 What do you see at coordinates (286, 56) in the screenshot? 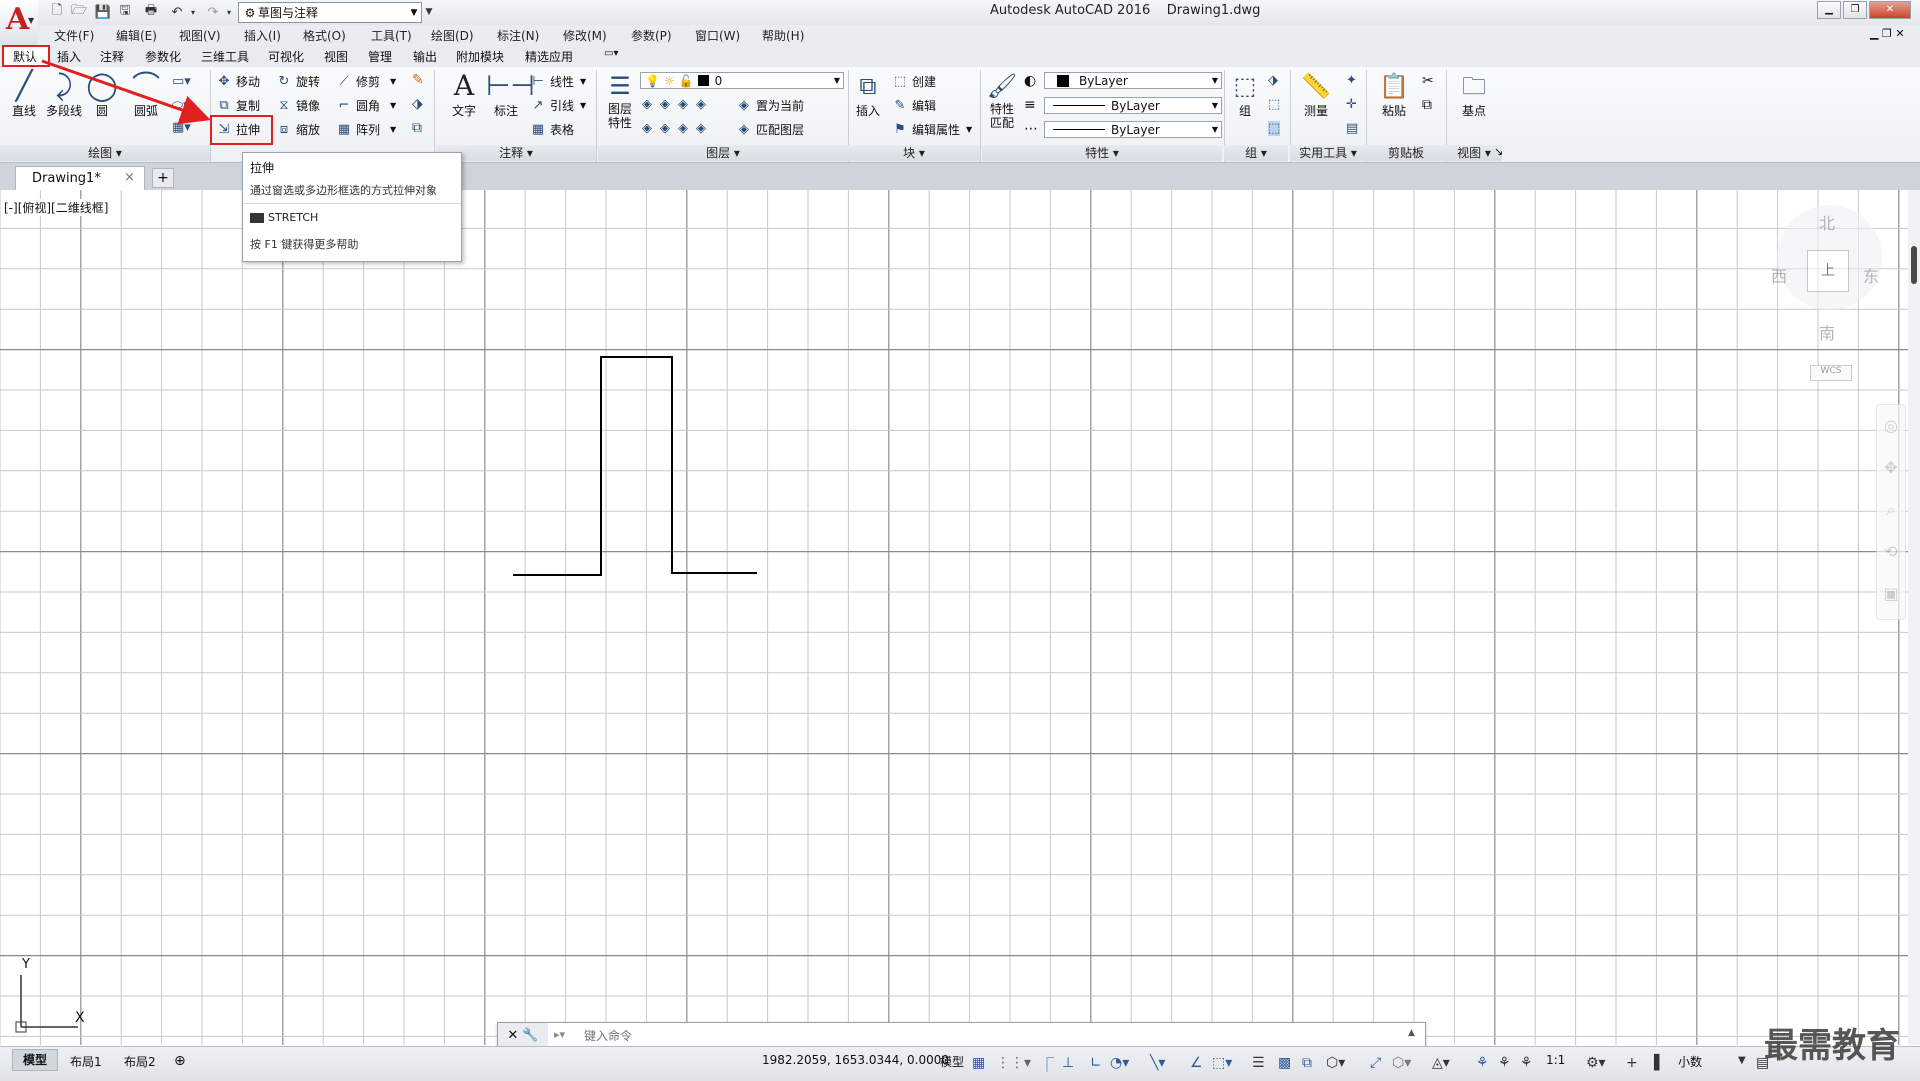
I see `ribbon-tab-5: 可视化` at bounding box center [286, 56].